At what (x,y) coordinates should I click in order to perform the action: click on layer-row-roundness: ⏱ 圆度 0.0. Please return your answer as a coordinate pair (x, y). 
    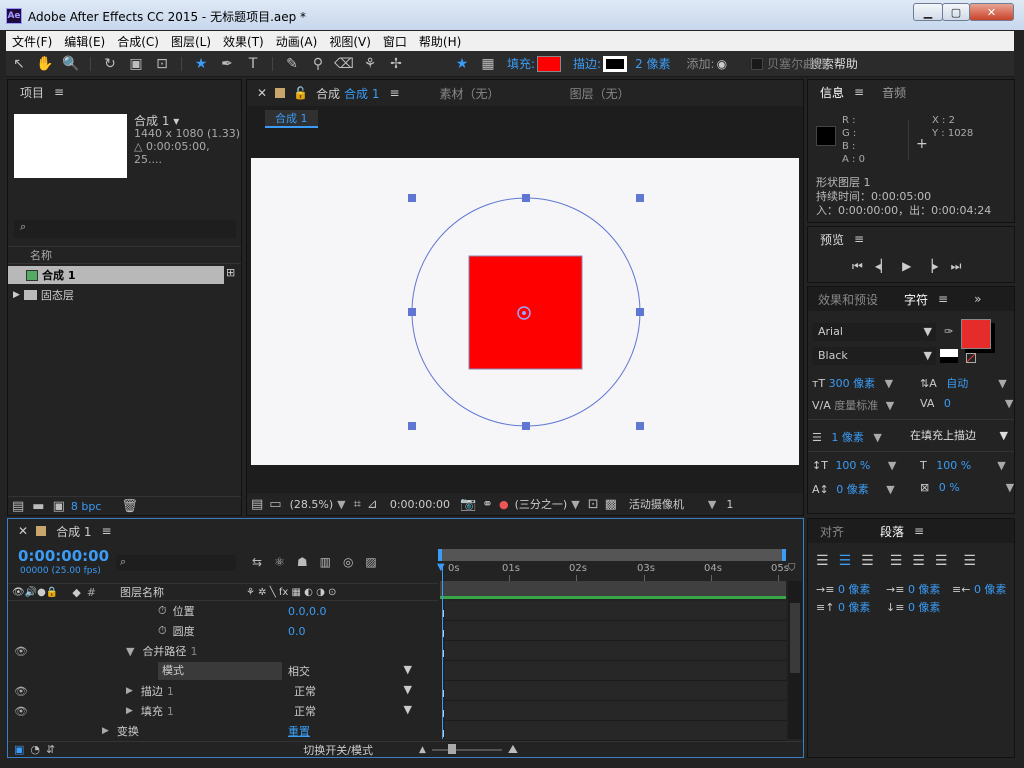
    Looking at the image, I should click on (223, 631).